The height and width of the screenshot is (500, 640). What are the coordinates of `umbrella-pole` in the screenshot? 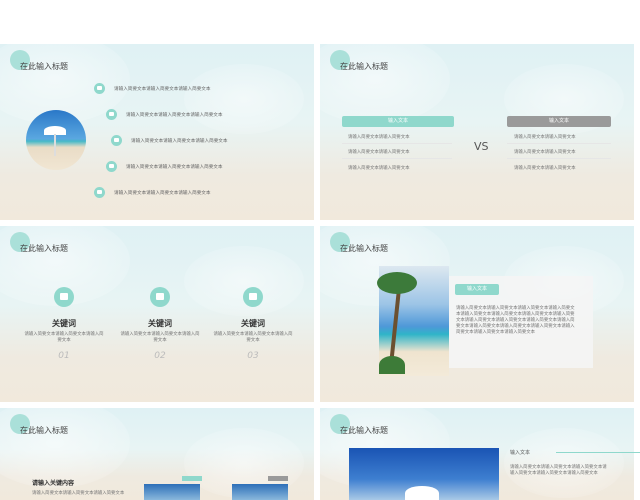 It's located at (55, 145).